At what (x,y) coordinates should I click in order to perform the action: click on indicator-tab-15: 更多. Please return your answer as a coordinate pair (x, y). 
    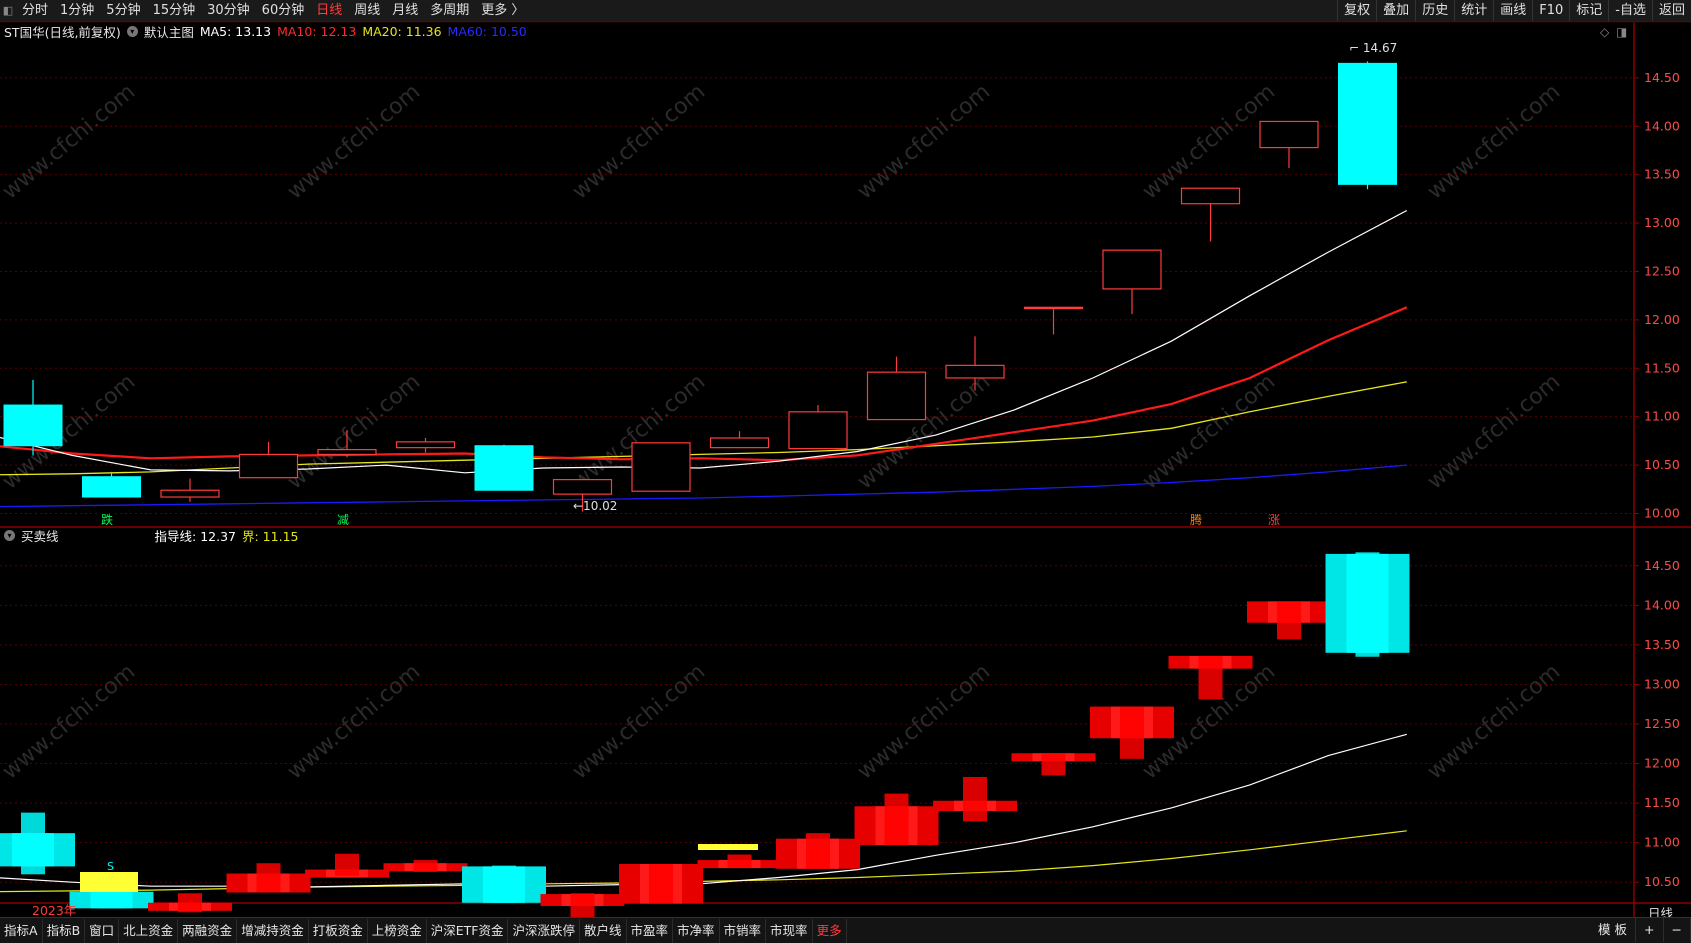
    Looking at the image, I should click on (830, 930).